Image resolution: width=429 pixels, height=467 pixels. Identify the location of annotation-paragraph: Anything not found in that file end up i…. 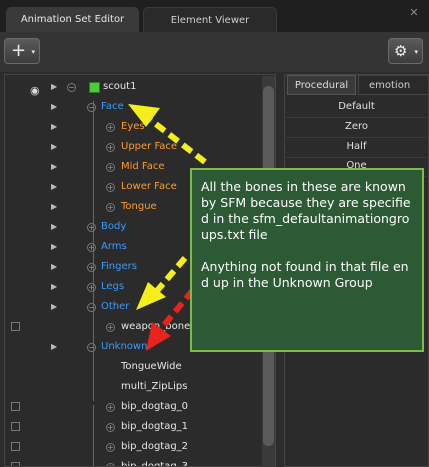
(305, 274).